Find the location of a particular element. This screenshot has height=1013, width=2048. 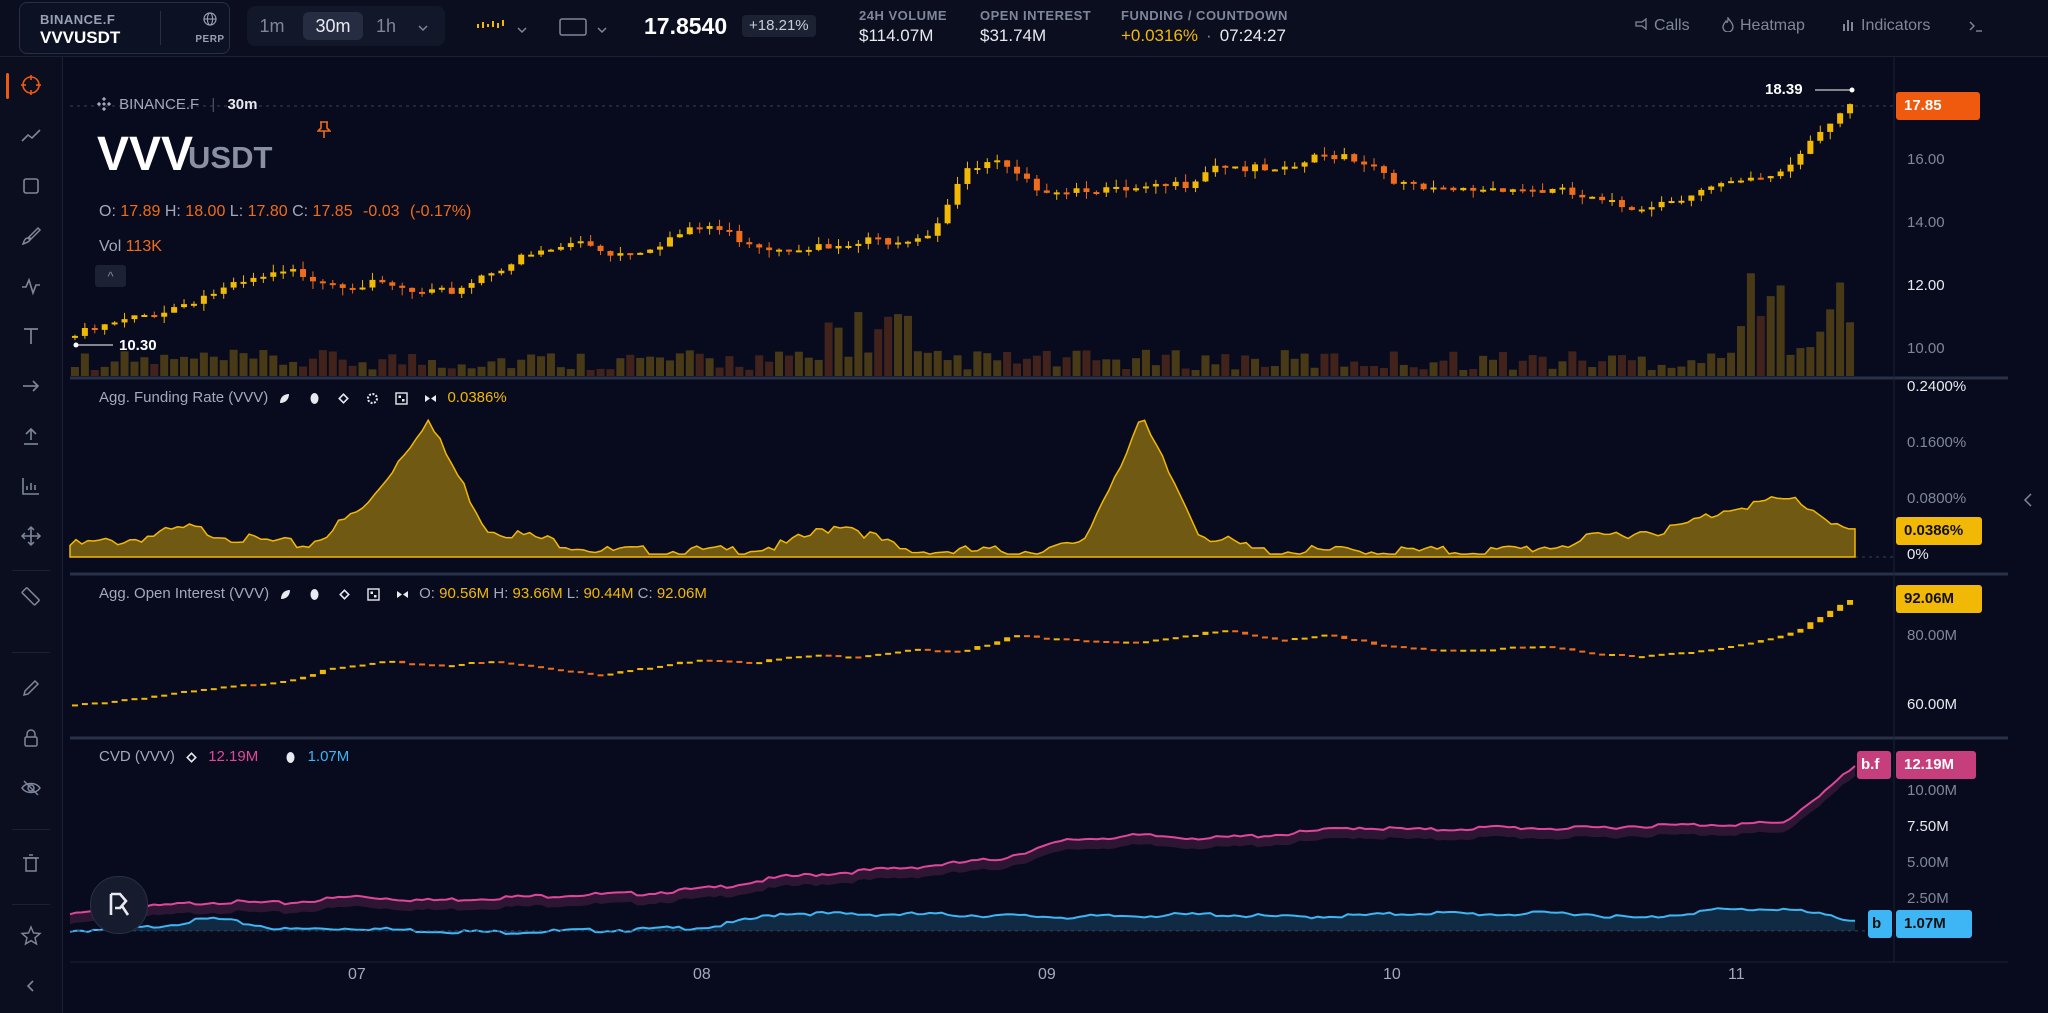

x-axis-label: 09 is located at coordinates (1047, 974).